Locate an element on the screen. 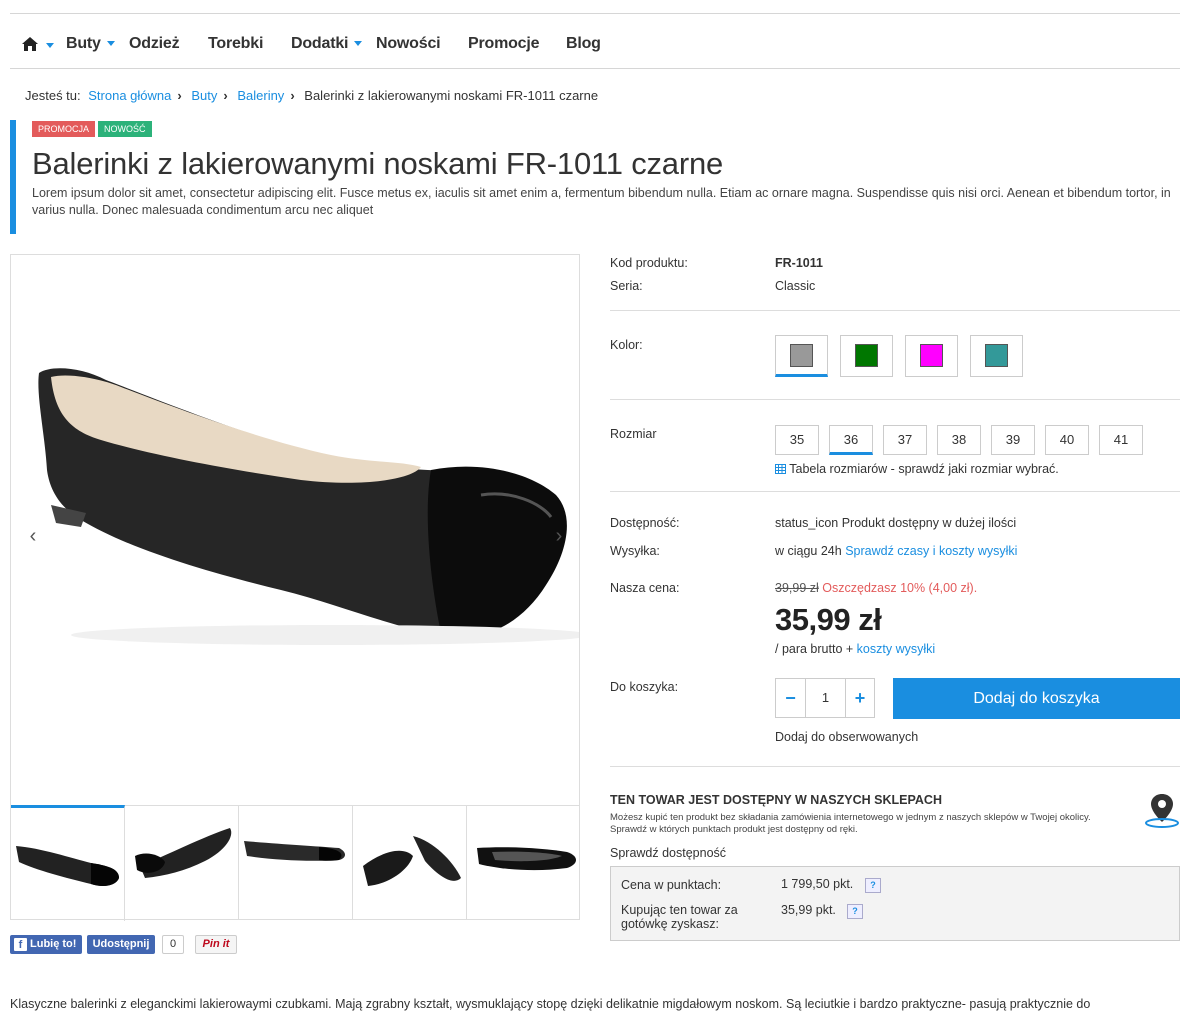 Image resolution: width=1191 pixels, height=1017 pixels. current-price: 35,99 zł is located at coordinates (828, 619).